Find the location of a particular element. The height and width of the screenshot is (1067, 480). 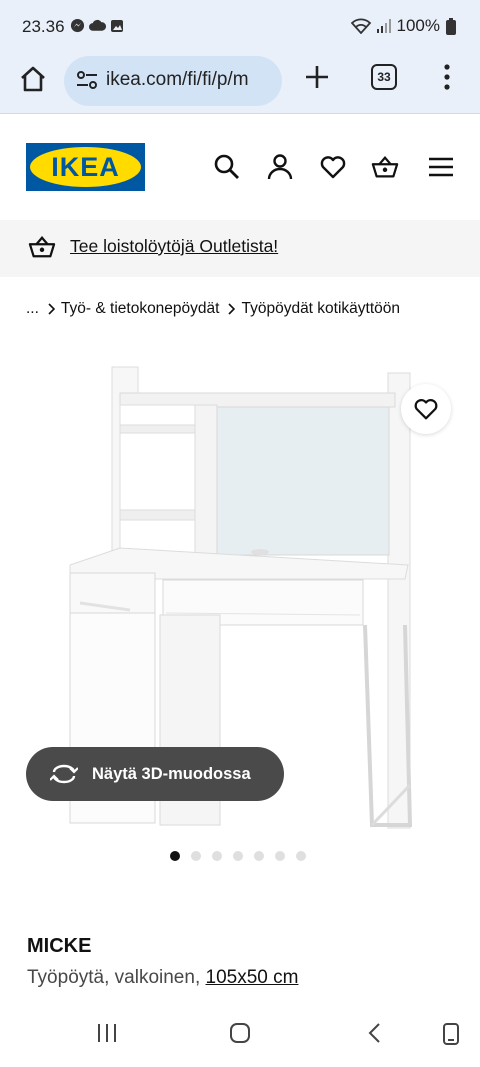

back-icon is located at coordinates (375, 1033).